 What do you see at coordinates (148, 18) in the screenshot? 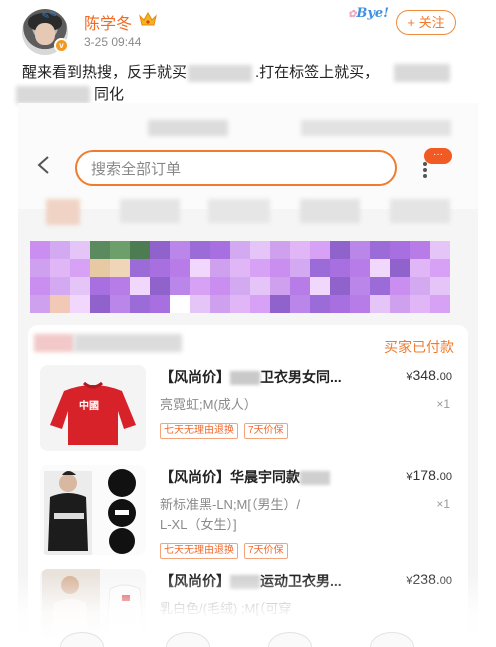
I see `crown-icon` at bounding box center [148, 18].